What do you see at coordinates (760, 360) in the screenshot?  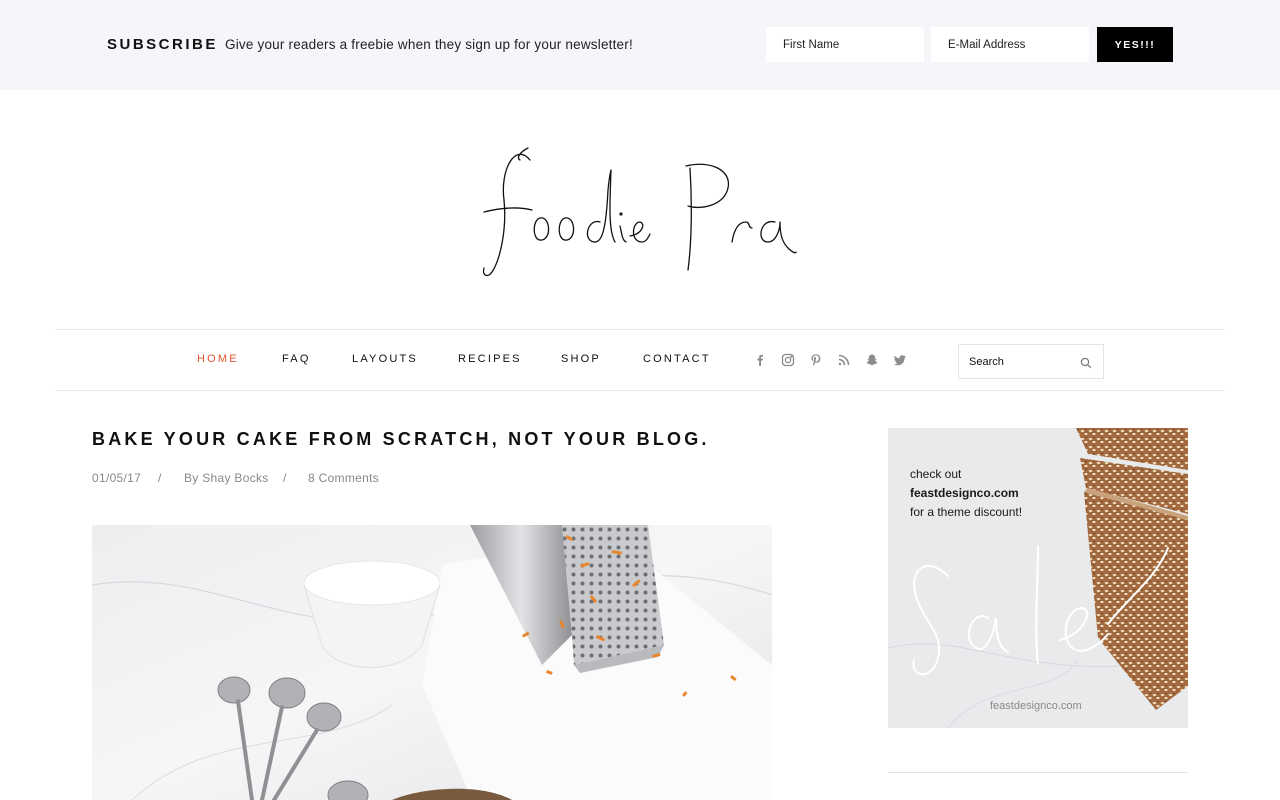 I see `facebook-icon` at bounding box center [760, 360].